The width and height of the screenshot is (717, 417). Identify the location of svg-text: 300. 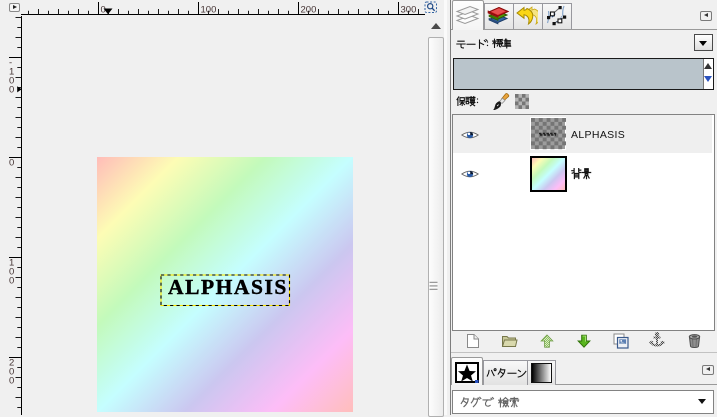
(409, 10).